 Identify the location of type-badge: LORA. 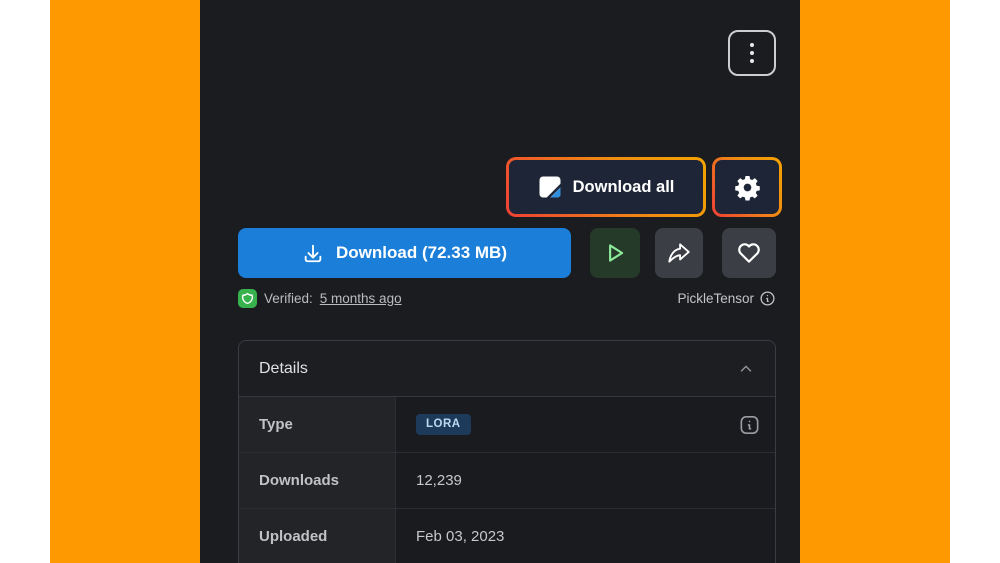
(443, 424).